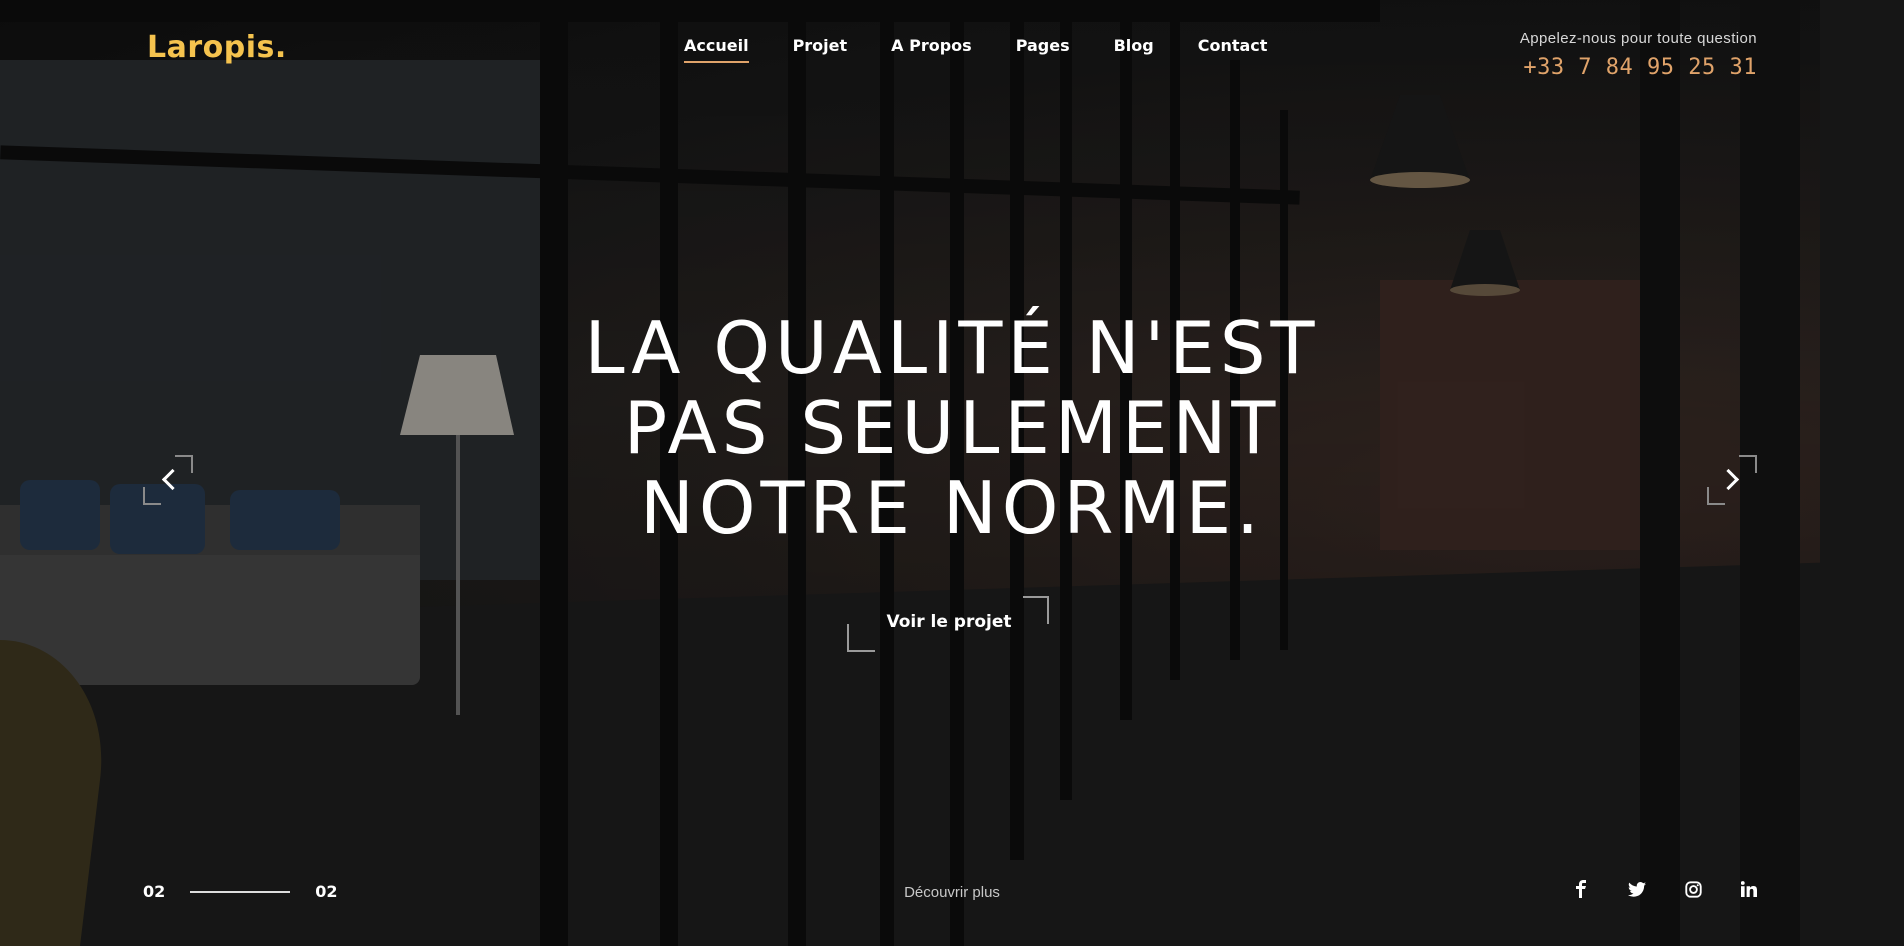 Image resolution: width=1904 pixels, height=946 pixels. Describe the element at coordinates (1749, 889) in the screenshot. I see `linkedin-icon` at that location.